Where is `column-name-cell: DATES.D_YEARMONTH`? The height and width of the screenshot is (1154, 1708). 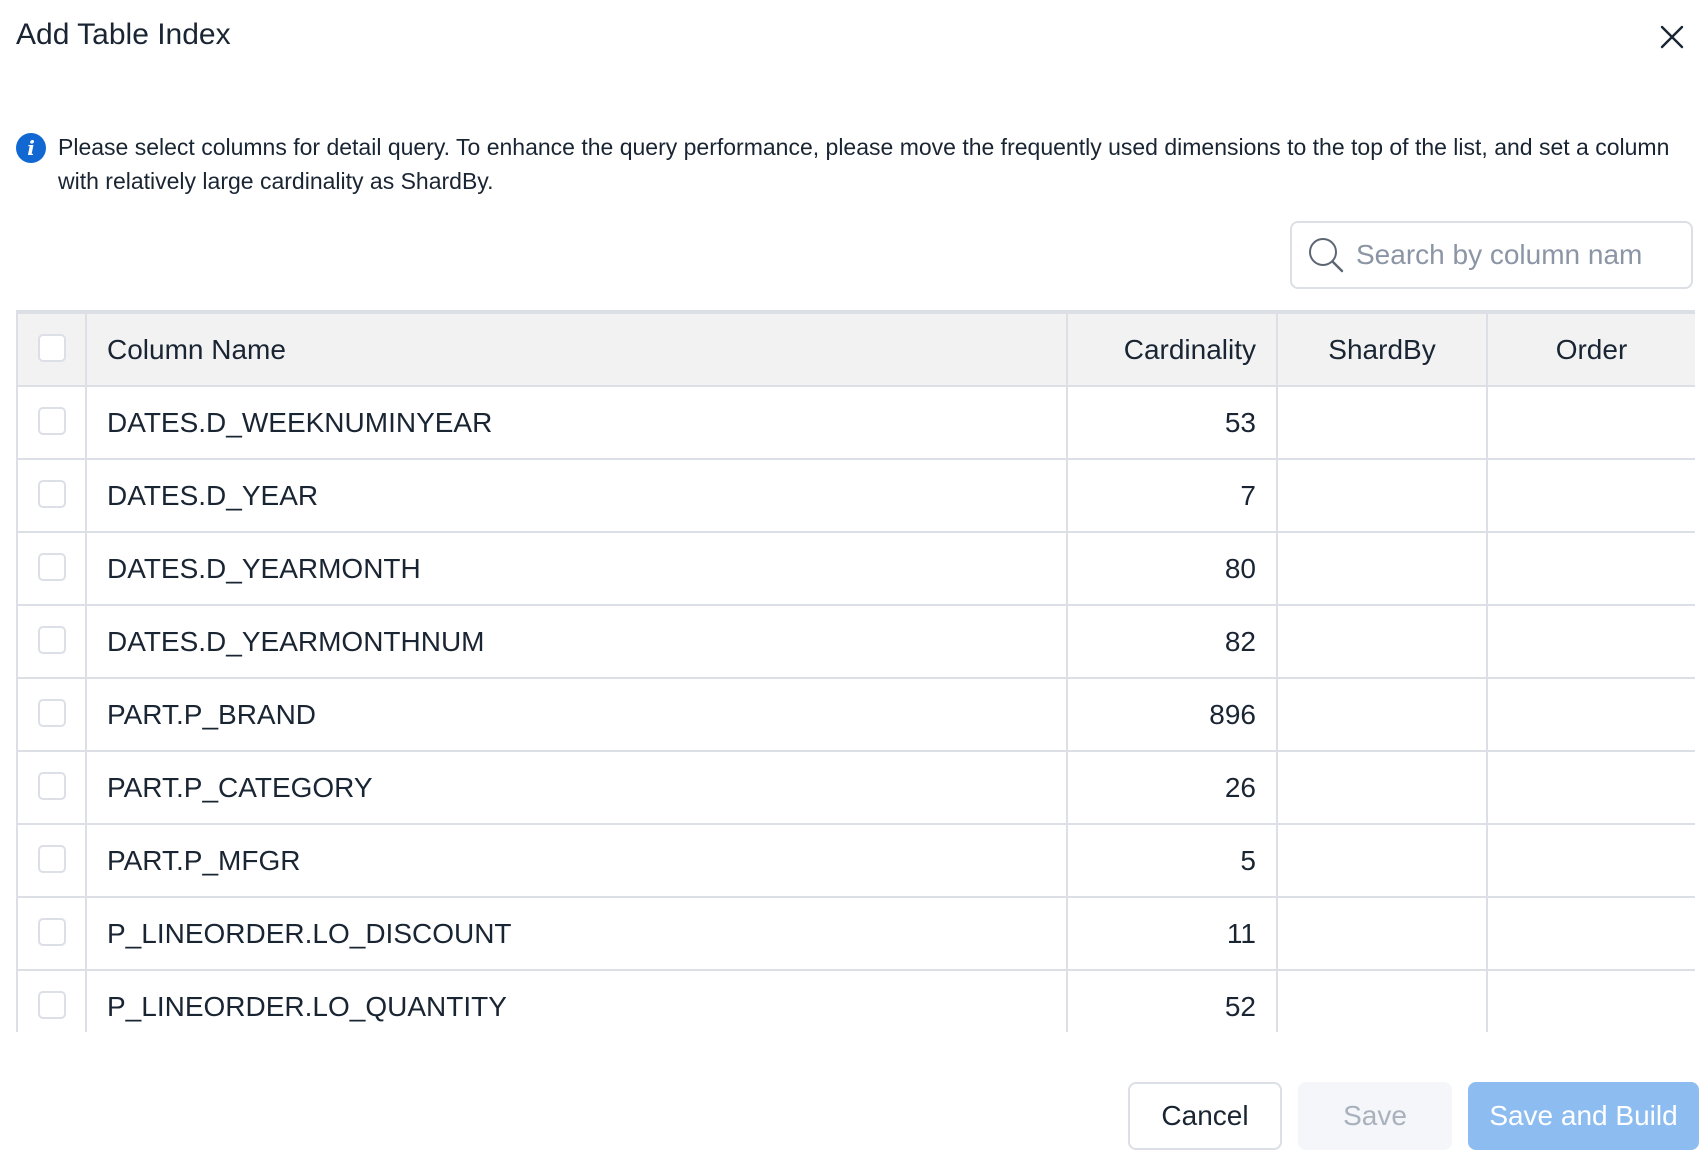
column-name-cell: DATES.D_YEARMONTH is located at coordinates (576, 568).